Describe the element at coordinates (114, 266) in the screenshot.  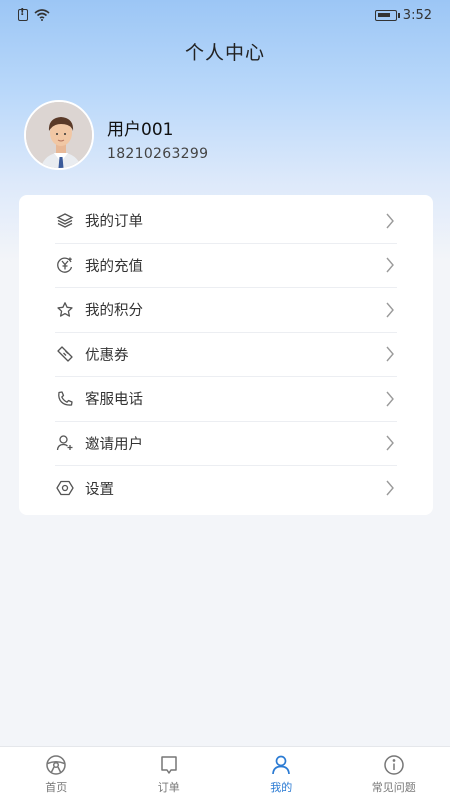
I see `menu-item-label: 我的充值` at that location.